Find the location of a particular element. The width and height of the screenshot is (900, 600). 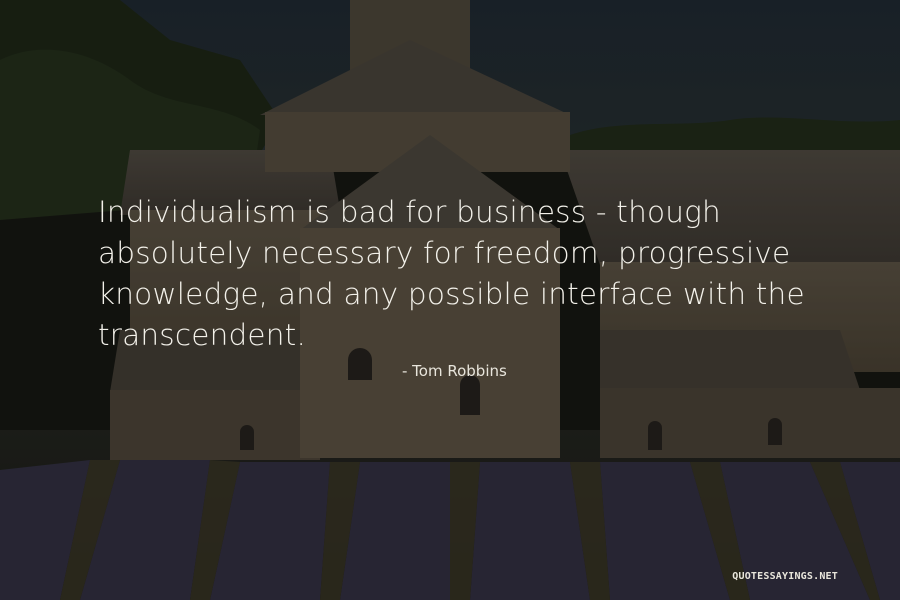

quote-author: - Tom Robbins is located at coordinates (454, 371).